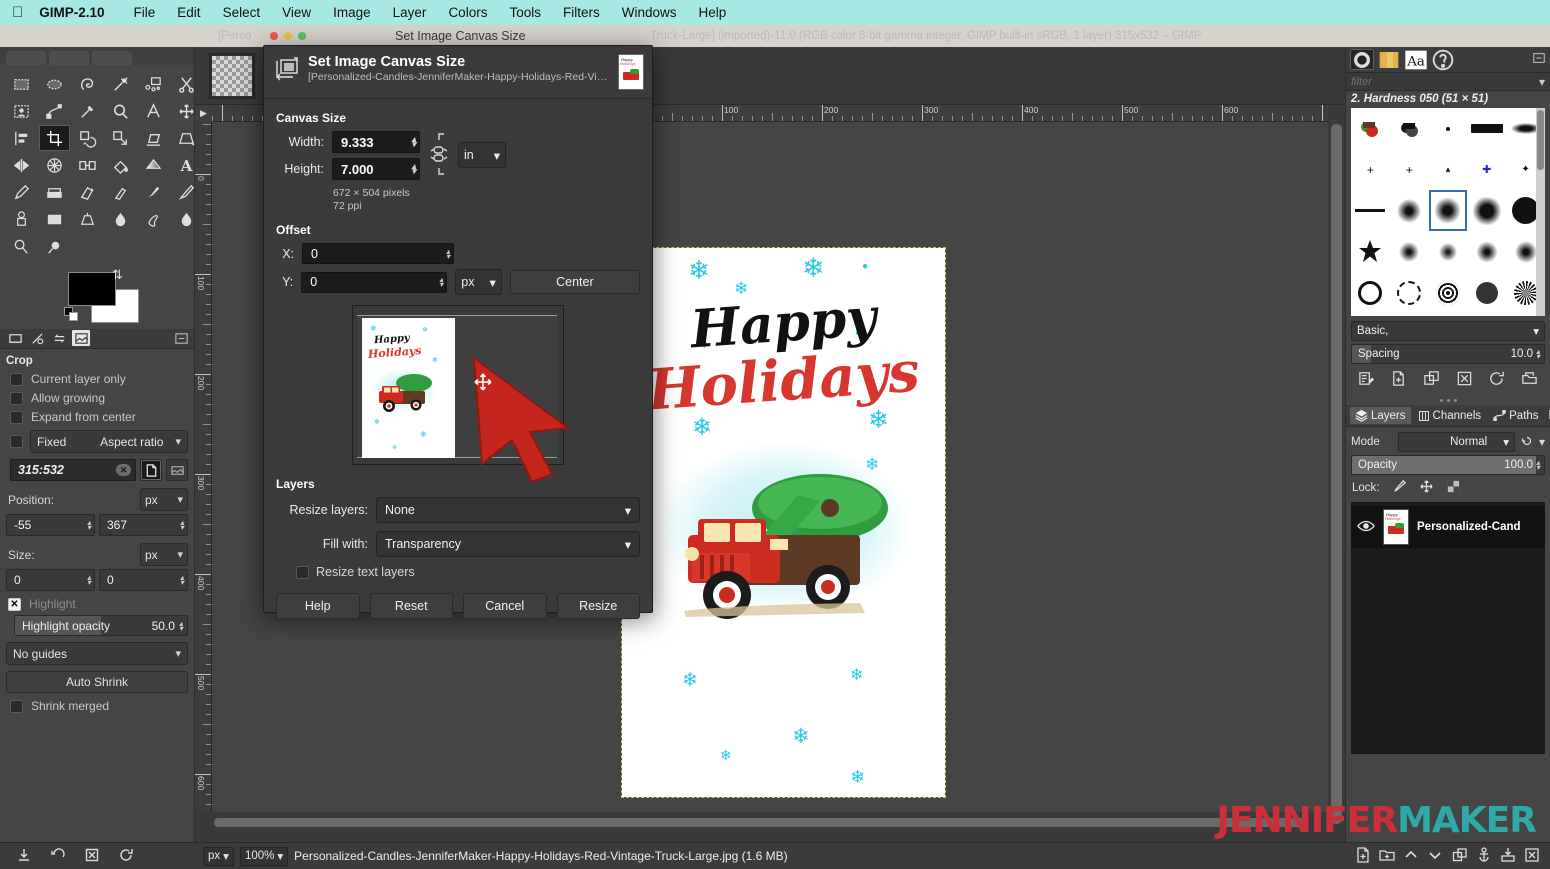 This screenshot has height=869, width=1550. What do you see at coordinates (1448, 527) in the screenshot?
I see `layer-row: Happy Holidays Personalized-Cand` at bounding box center [1448, 527].